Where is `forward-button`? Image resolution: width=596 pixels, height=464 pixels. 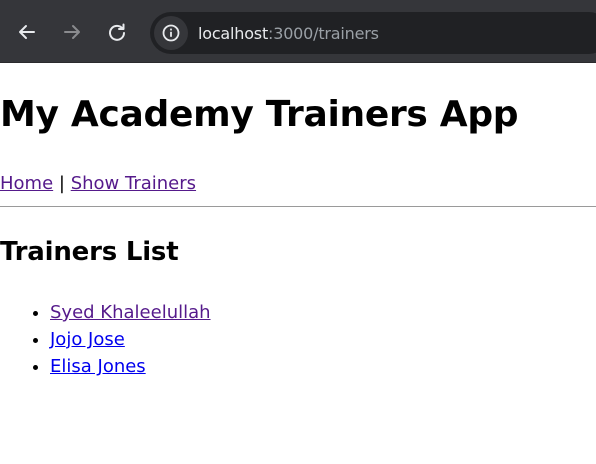
forward-button is located at coordinates (72, 32).